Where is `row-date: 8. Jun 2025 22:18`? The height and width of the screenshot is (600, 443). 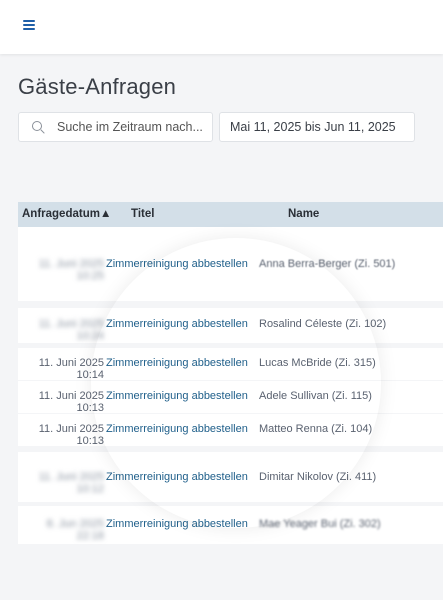 row-date: 8. Jun 2025 22:18 is located at coordinates (75, 530).